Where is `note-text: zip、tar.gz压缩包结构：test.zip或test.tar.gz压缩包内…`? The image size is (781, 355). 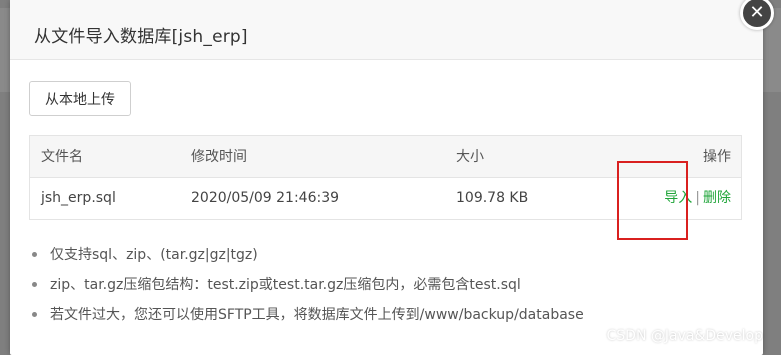
note-text: zip、tar.gz压缩包结构：test.zip或test.tar.gz压缩包内… is located at coordinates (285, 285).